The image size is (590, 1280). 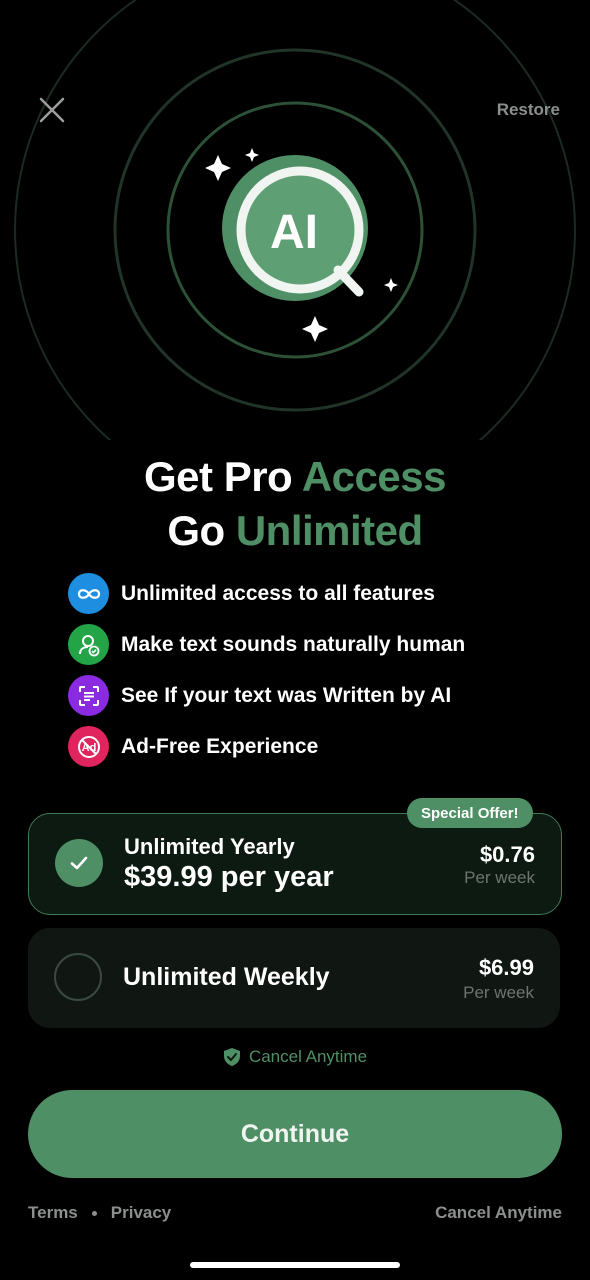 I want to click on feature-label: Ad-Free Experience, so click(x=220, y=746).